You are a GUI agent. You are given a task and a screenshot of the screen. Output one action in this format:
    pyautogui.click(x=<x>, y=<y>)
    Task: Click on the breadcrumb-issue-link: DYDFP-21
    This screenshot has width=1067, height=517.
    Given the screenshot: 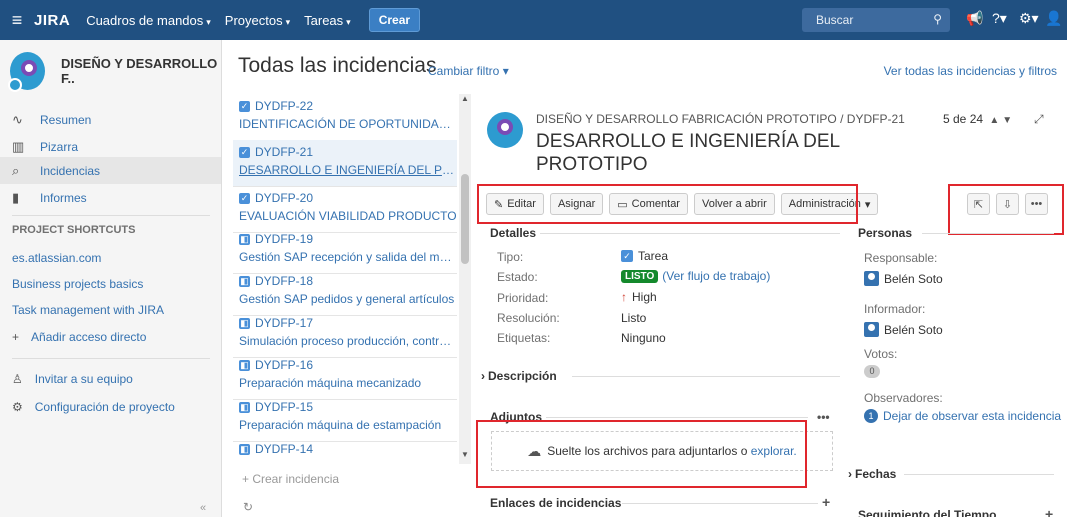 What is the action you would take?
    pyautogui.click(x=876, y=119)
    